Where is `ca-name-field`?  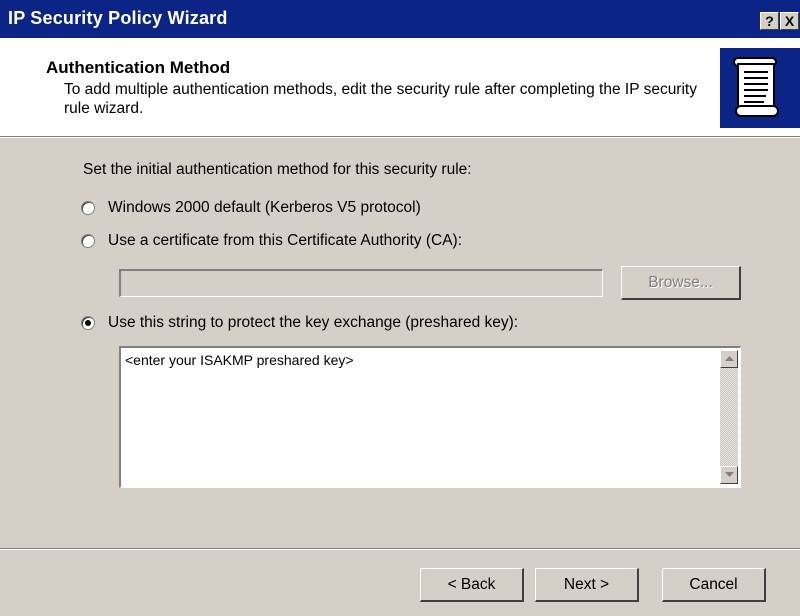 ca-name-field is located at coordinates (361, 283).